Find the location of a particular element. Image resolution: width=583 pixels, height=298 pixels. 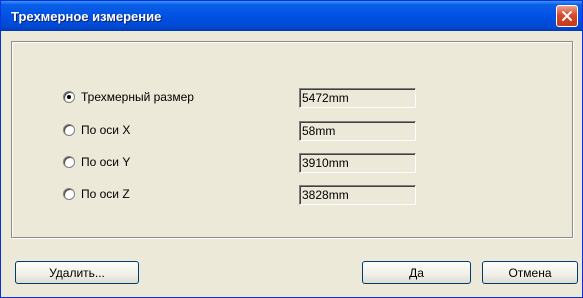

label-3d-size: Трехмерный размер is located at coordinates (137, 97).